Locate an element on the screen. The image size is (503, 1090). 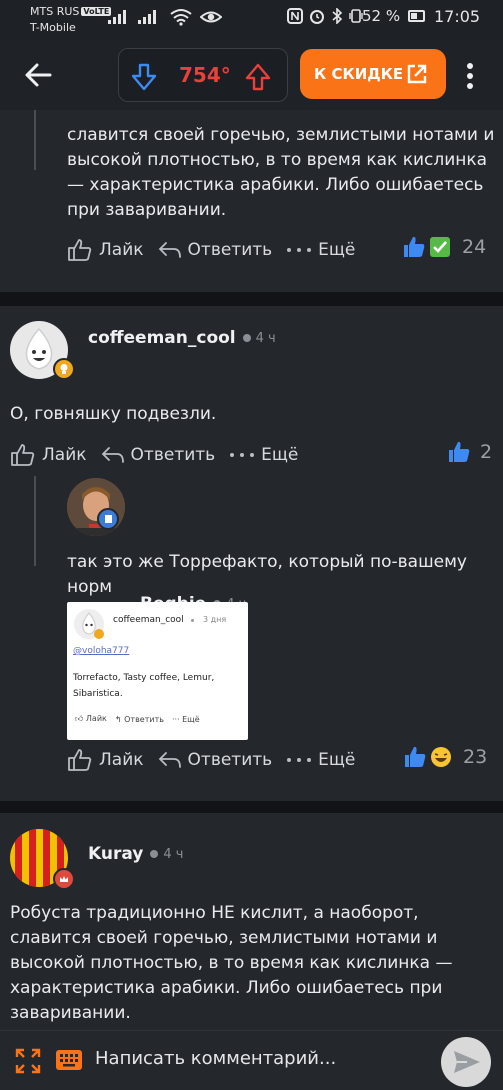
system-icons is located at coordinates (325, 16).